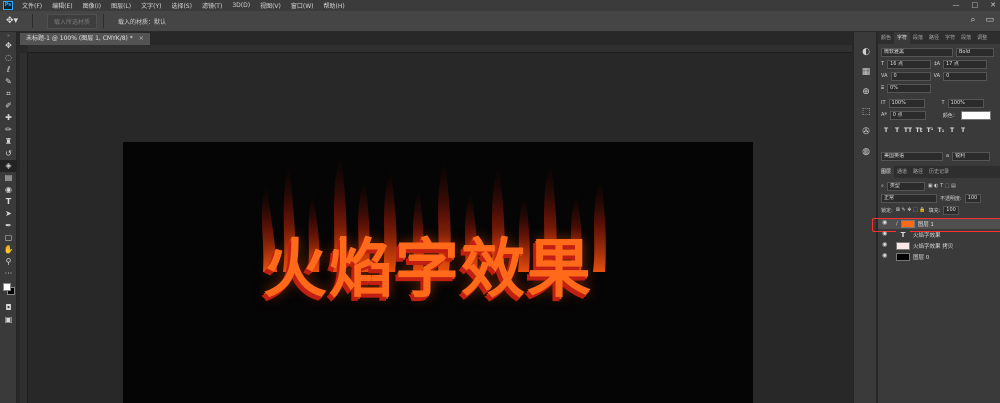  Describe the element at coordinates (964, 64) in the screenshot. I see `leading-field: 17 点` at that location.